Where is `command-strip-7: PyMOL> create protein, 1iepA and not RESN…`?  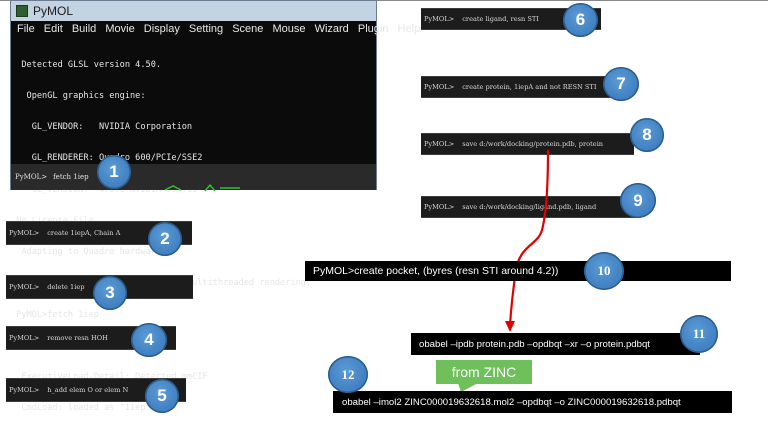
command-strip-7: PyMOL> create protein, 1iepA and not RESN… is located at coordinates (521, 87).